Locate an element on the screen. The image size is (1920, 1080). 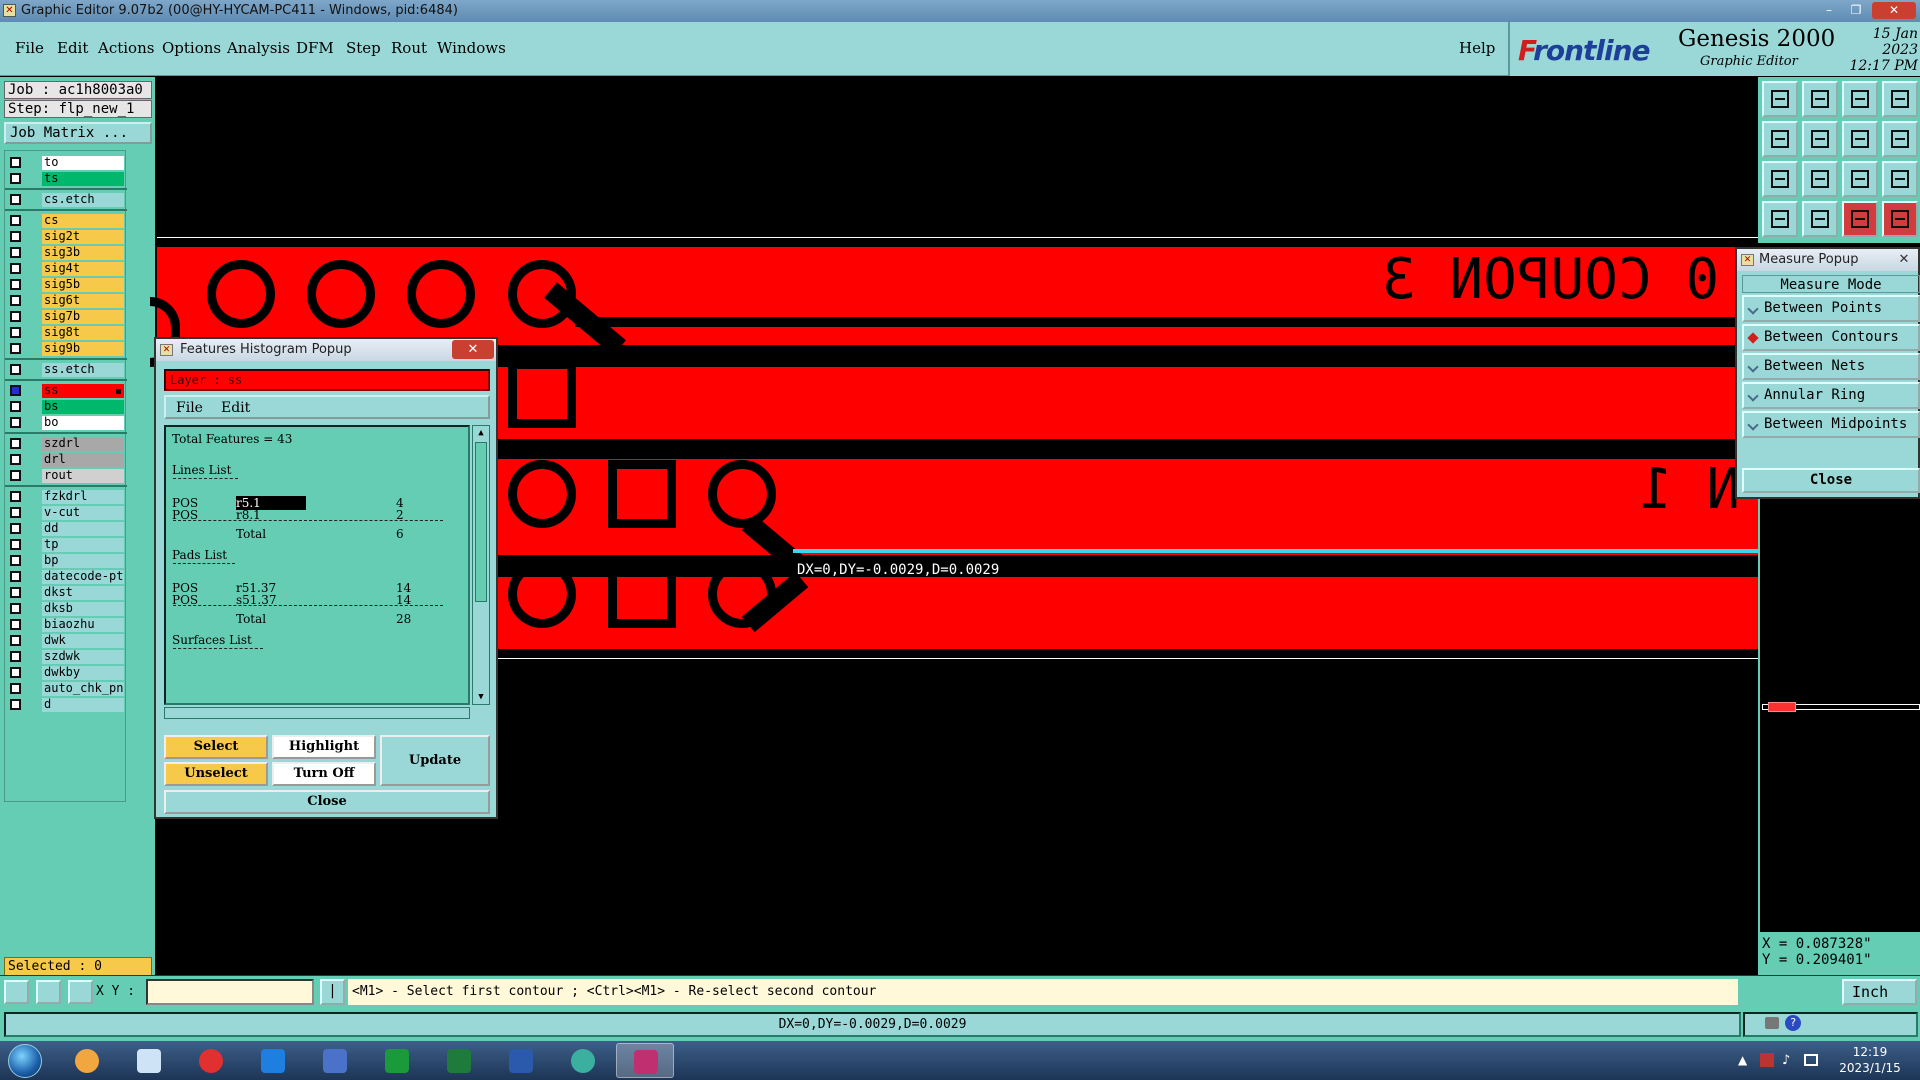
menu-edit: Edit is located at coordinates (72, 48).